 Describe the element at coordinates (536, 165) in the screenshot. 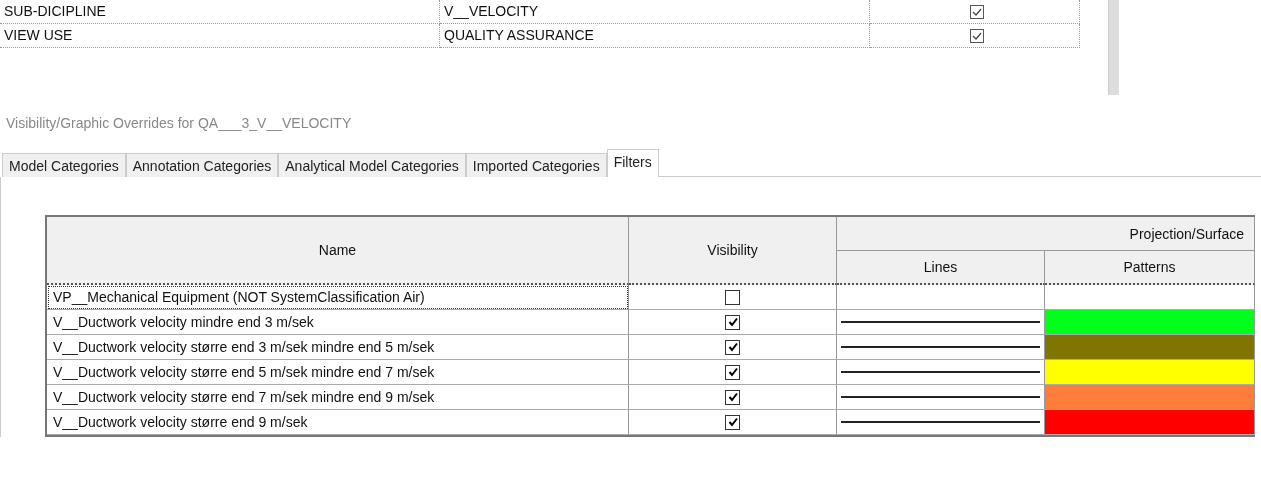

I see `tab: Imported Categories` at that location.